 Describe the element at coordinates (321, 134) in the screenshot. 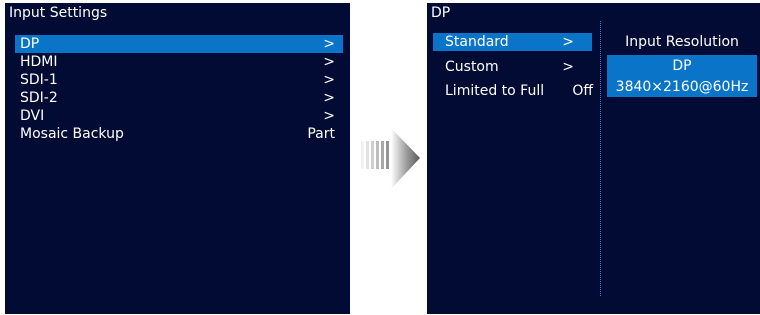

I see `menu-item-value: Part` at that location.